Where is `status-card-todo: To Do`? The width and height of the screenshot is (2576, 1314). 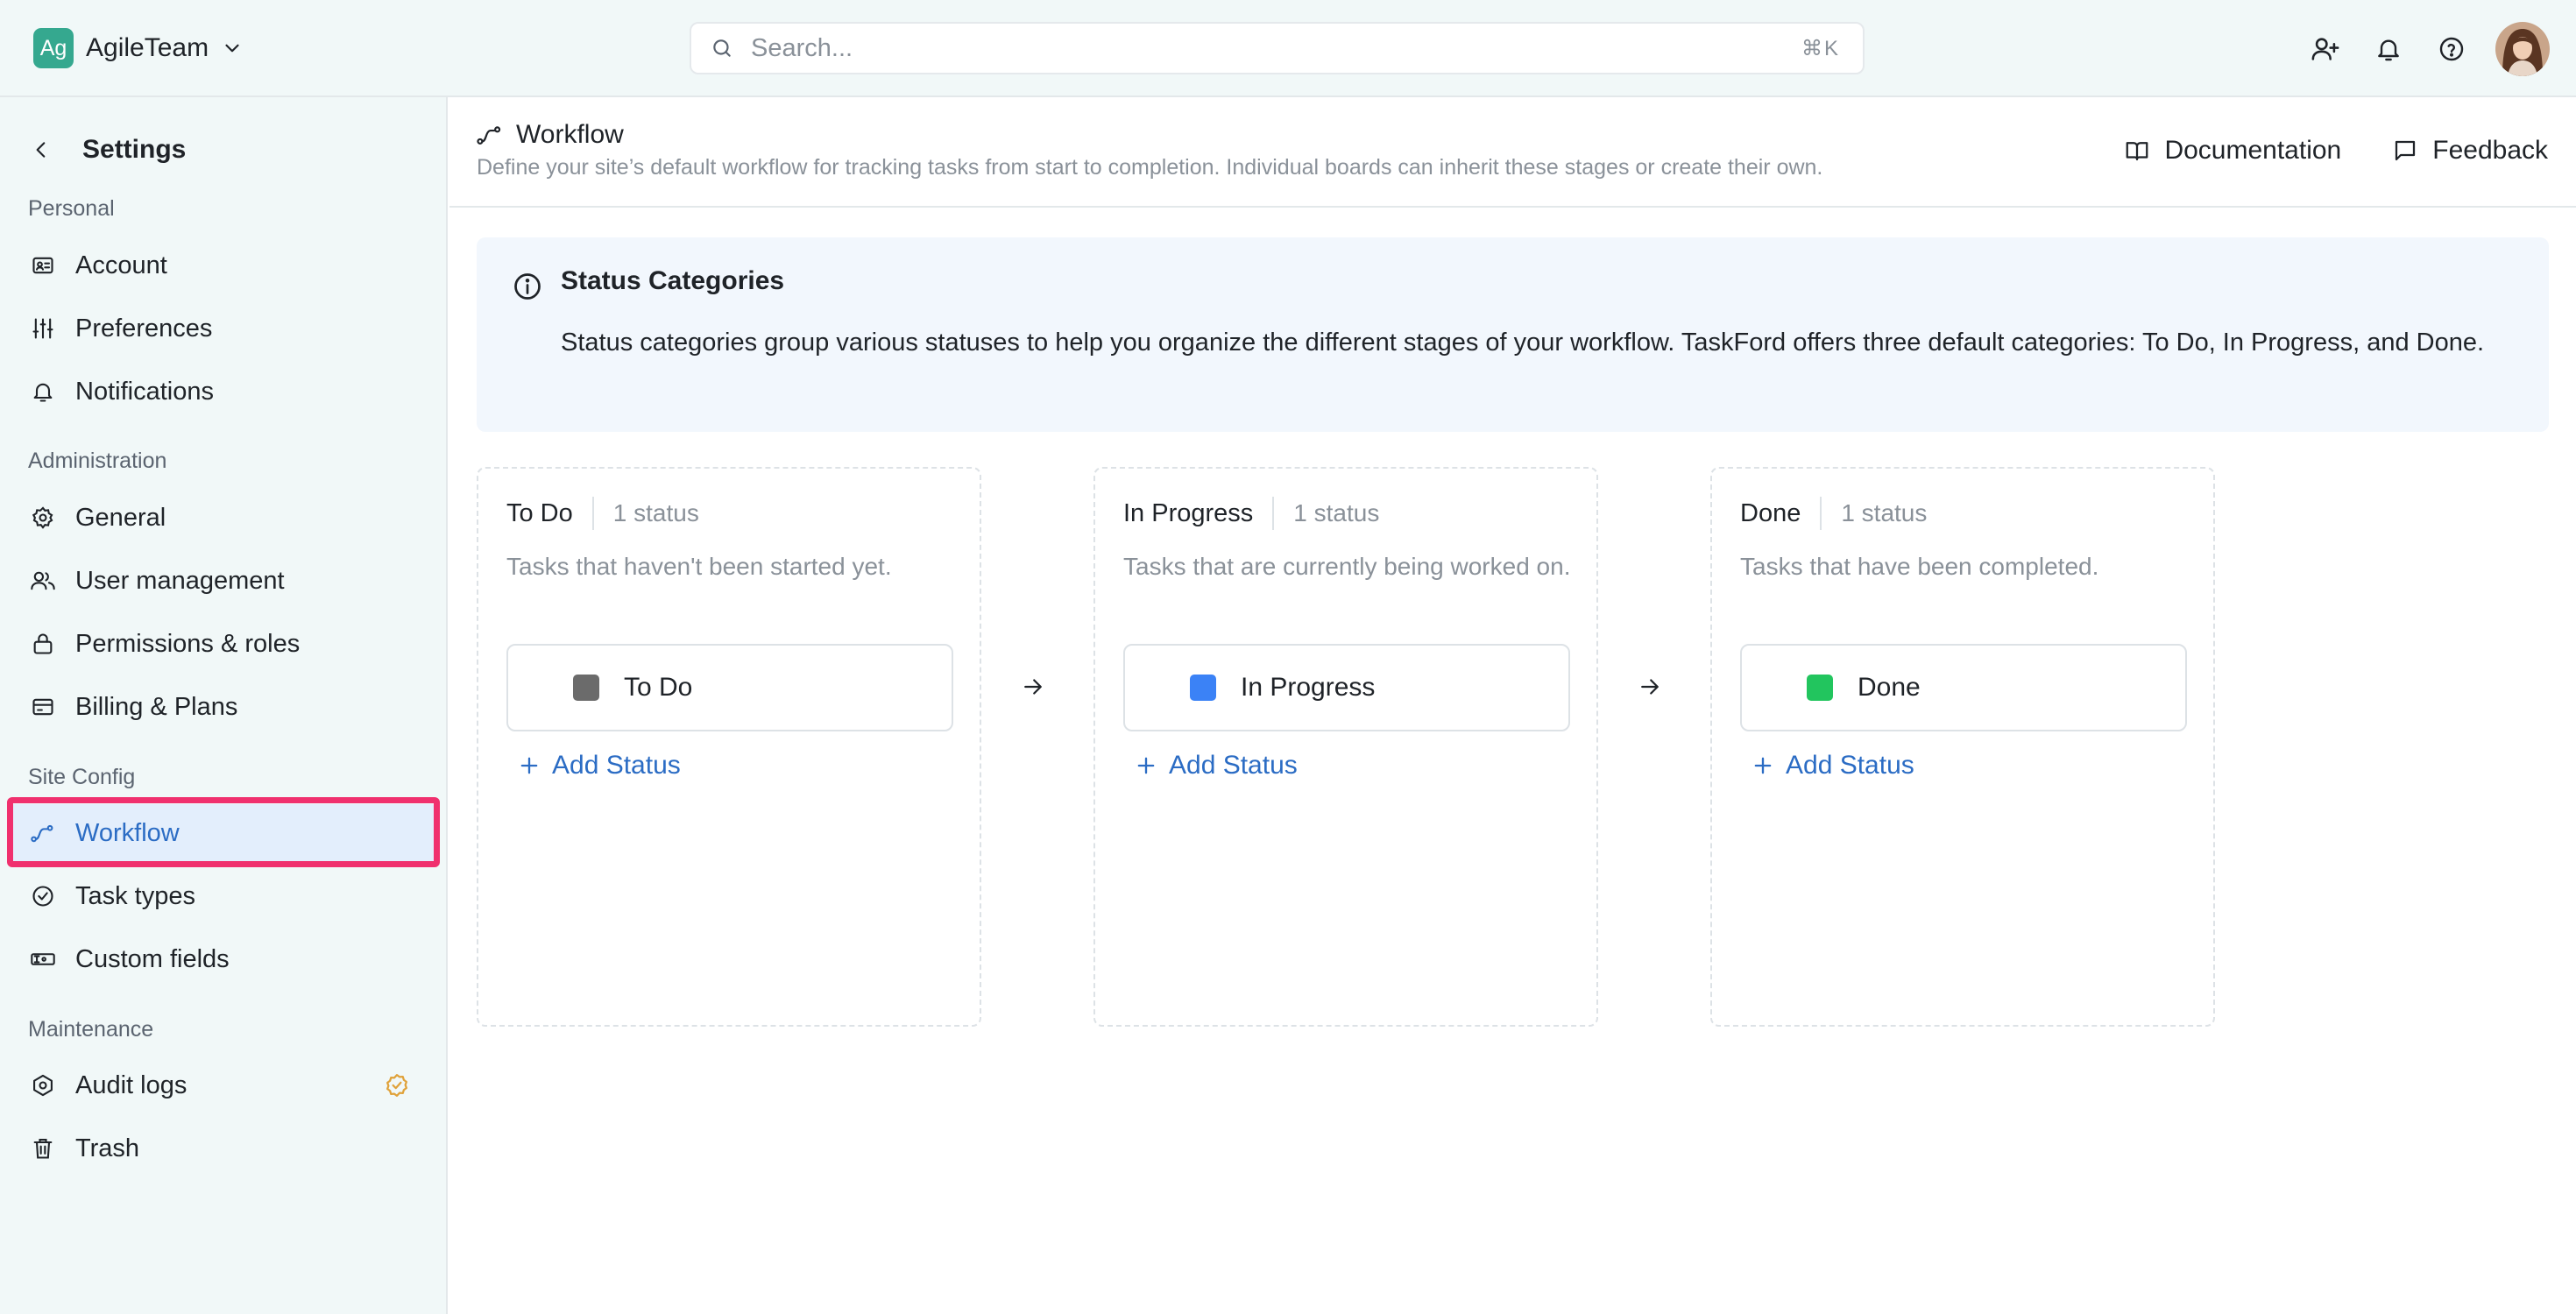 status-card-todo: To Do is located at coordinates (729, 687).